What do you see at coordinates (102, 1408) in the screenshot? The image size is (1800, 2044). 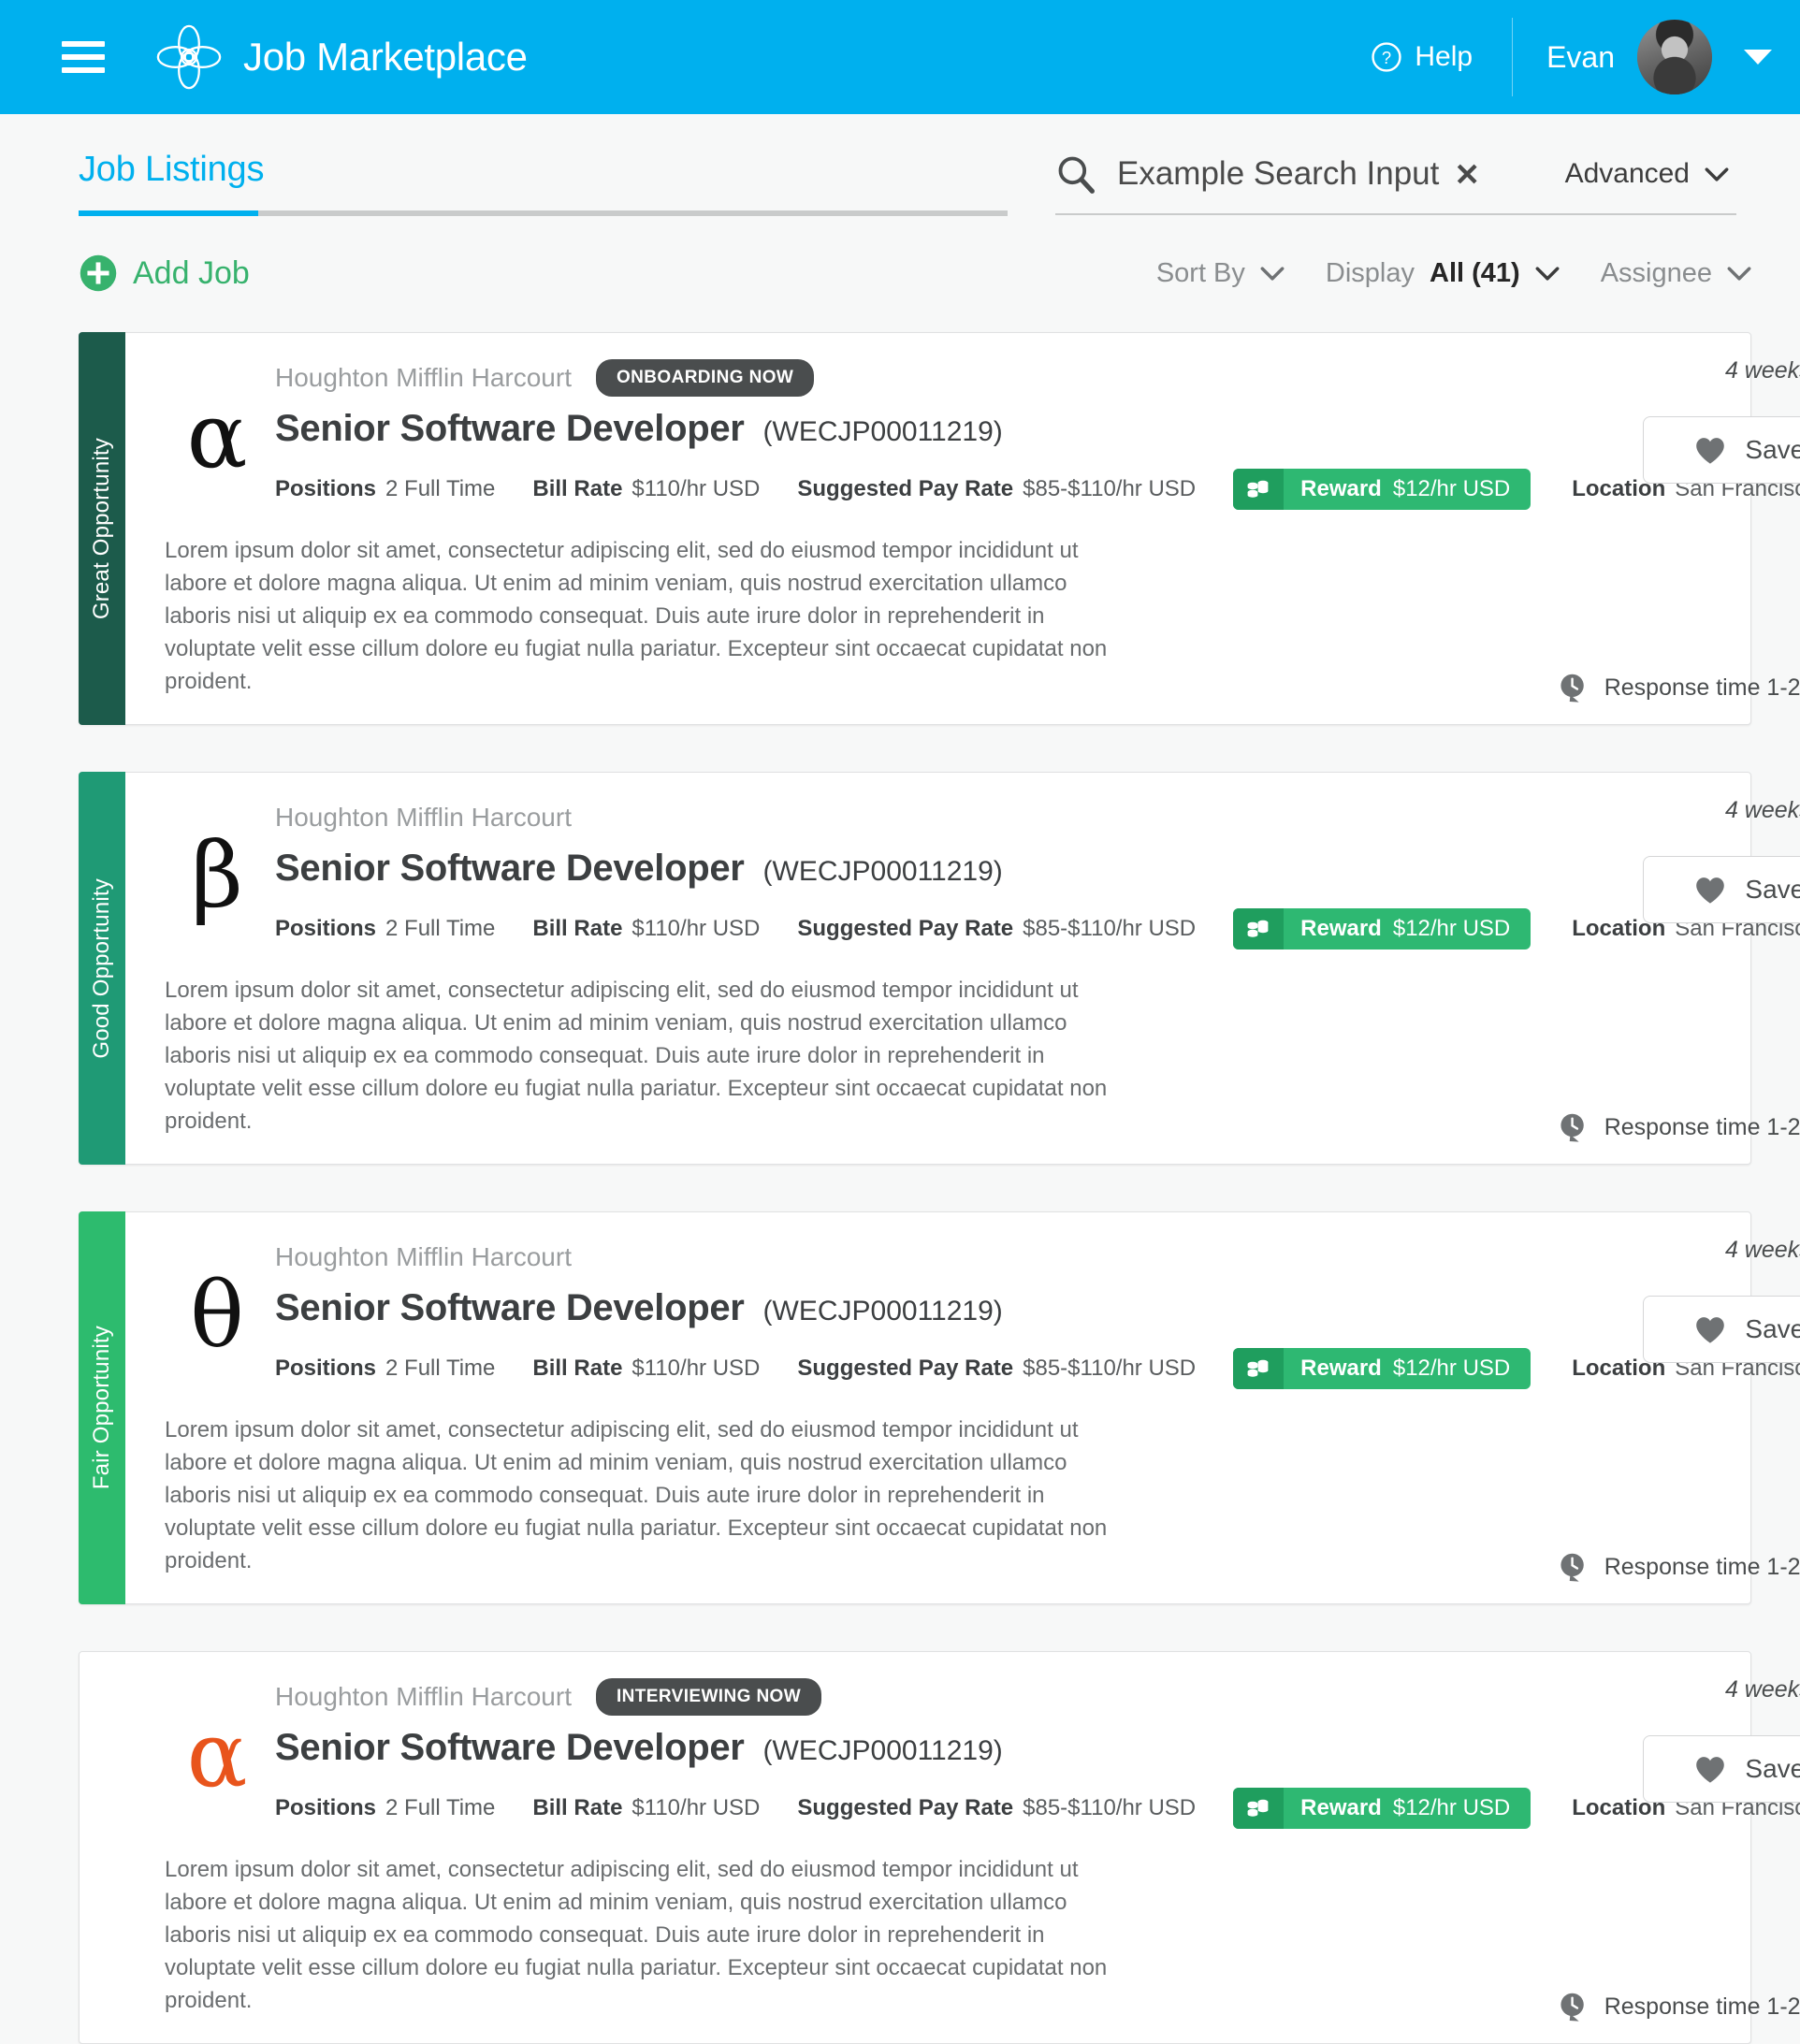 I see `opportunity-ribbon-label: Fair Opportunity` at bounding box center [102, 1408].